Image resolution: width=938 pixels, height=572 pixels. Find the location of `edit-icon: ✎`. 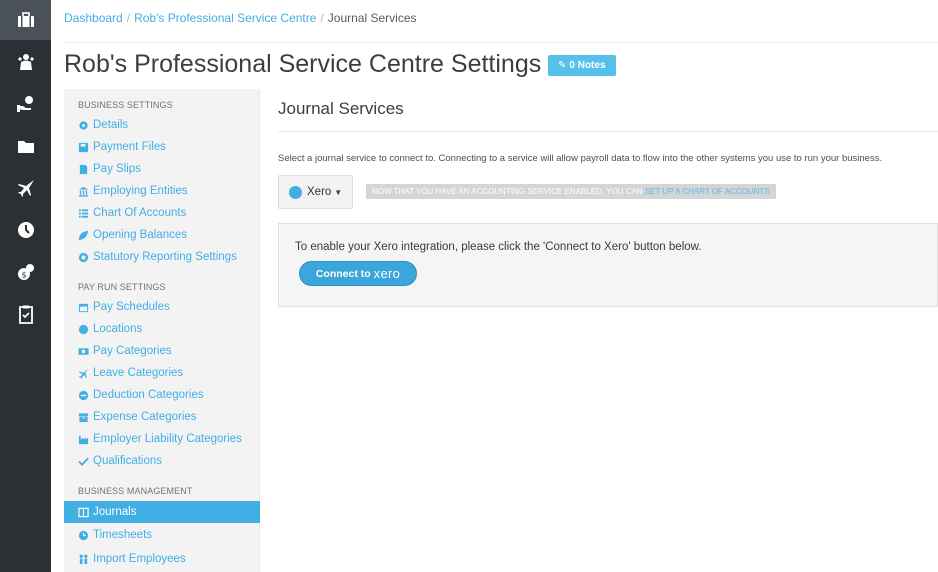

edit-icon: ✎ is located at coordinates (562, 65).